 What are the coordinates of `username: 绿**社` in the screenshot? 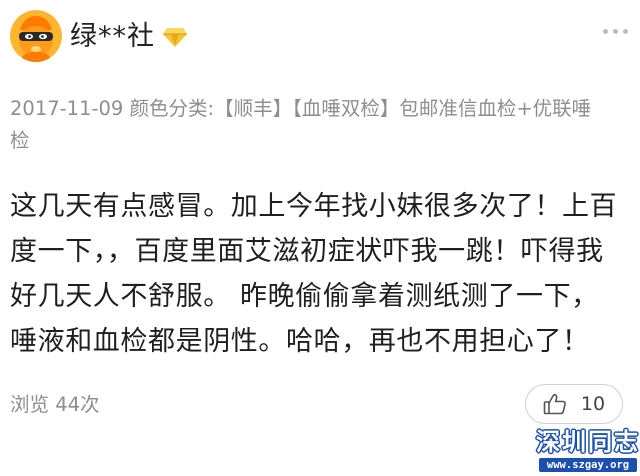 It's located at (112, 37).